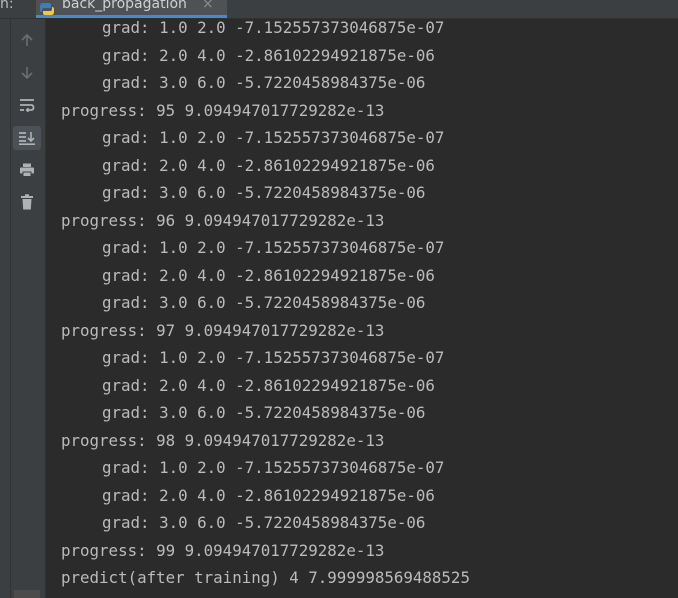 The width and height of the screenshot is (678, 598). I want to click on progress-line: progress: 98 9.094947017729282e-13, so click(223, 440).